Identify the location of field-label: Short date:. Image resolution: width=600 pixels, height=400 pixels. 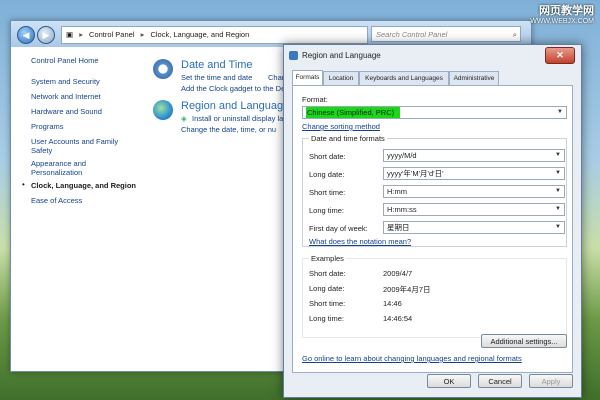
(327, 156).